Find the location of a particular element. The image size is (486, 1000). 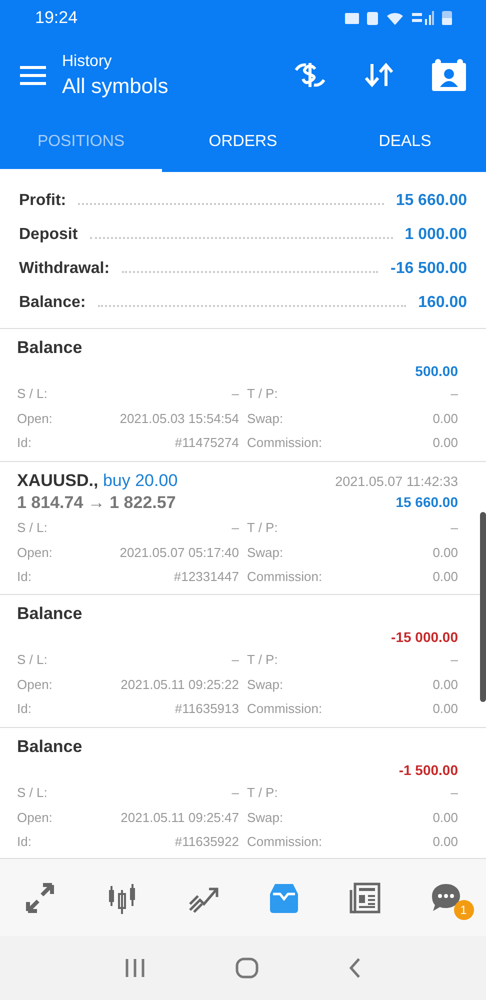

field-value: 2021.05.07 05:17:40 is located at coordinates (179, 553).